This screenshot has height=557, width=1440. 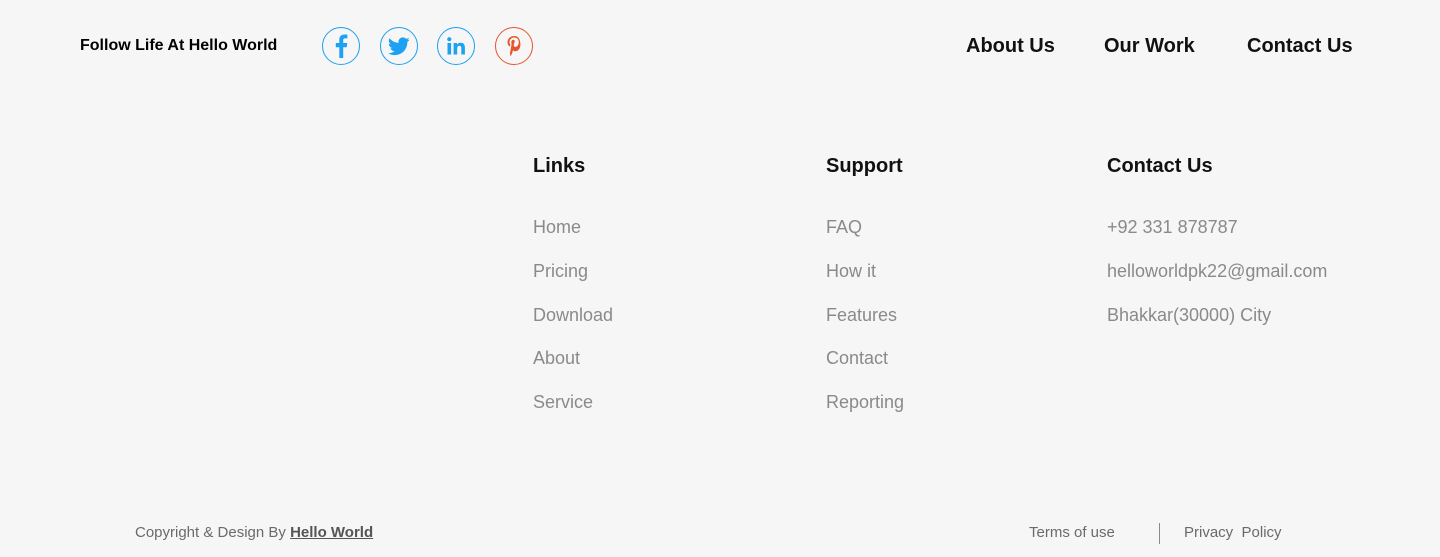 I want to click on nav-our-work: Our Work, so click(x=1149, y=46).